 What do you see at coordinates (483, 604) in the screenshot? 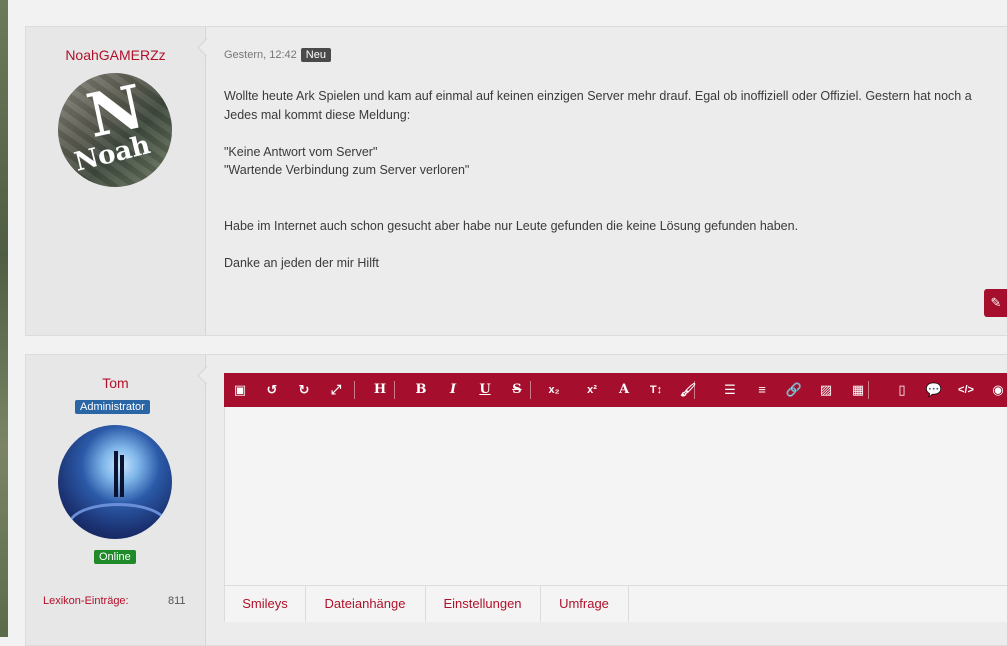
I see `tab-einstellungen: Einstellungen` at bounding box center [483, 604].